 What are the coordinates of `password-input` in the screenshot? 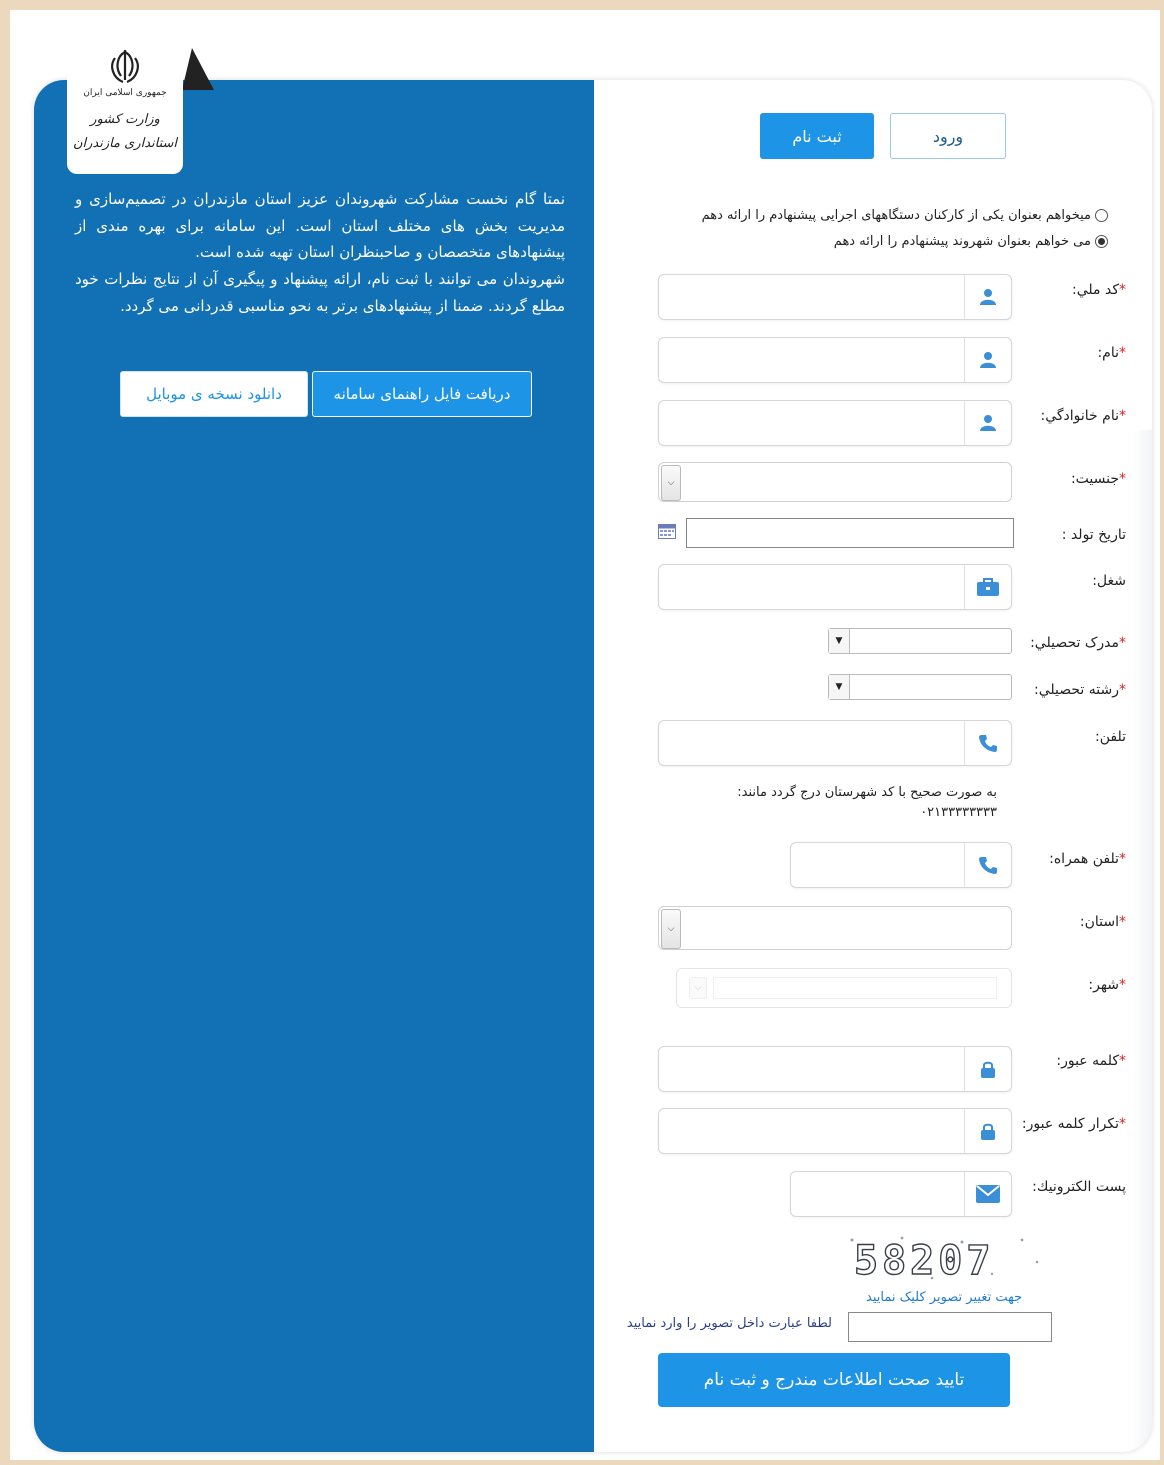 It's located at (810, 1069).